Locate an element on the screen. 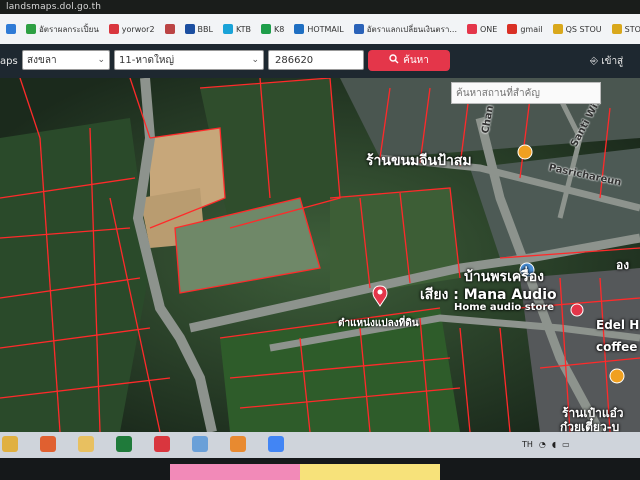  district-select: 11-หาดใหญ่ ⌄ is located at coordinates (189, 60).